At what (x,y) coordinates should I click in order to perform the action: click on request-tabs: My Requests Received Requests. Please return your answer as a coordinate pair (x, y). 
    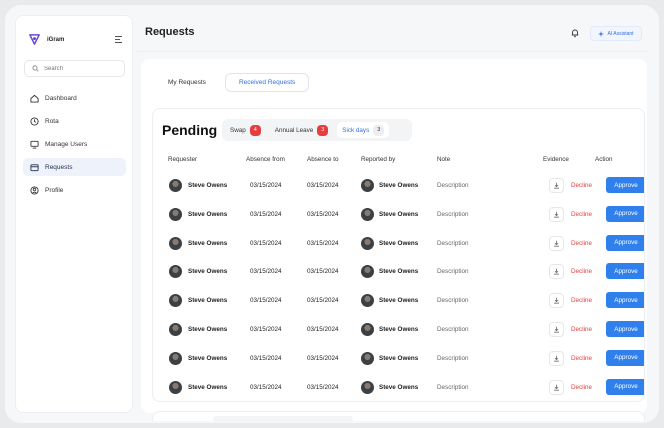
    Looking at the image, I should click on (232, 82).